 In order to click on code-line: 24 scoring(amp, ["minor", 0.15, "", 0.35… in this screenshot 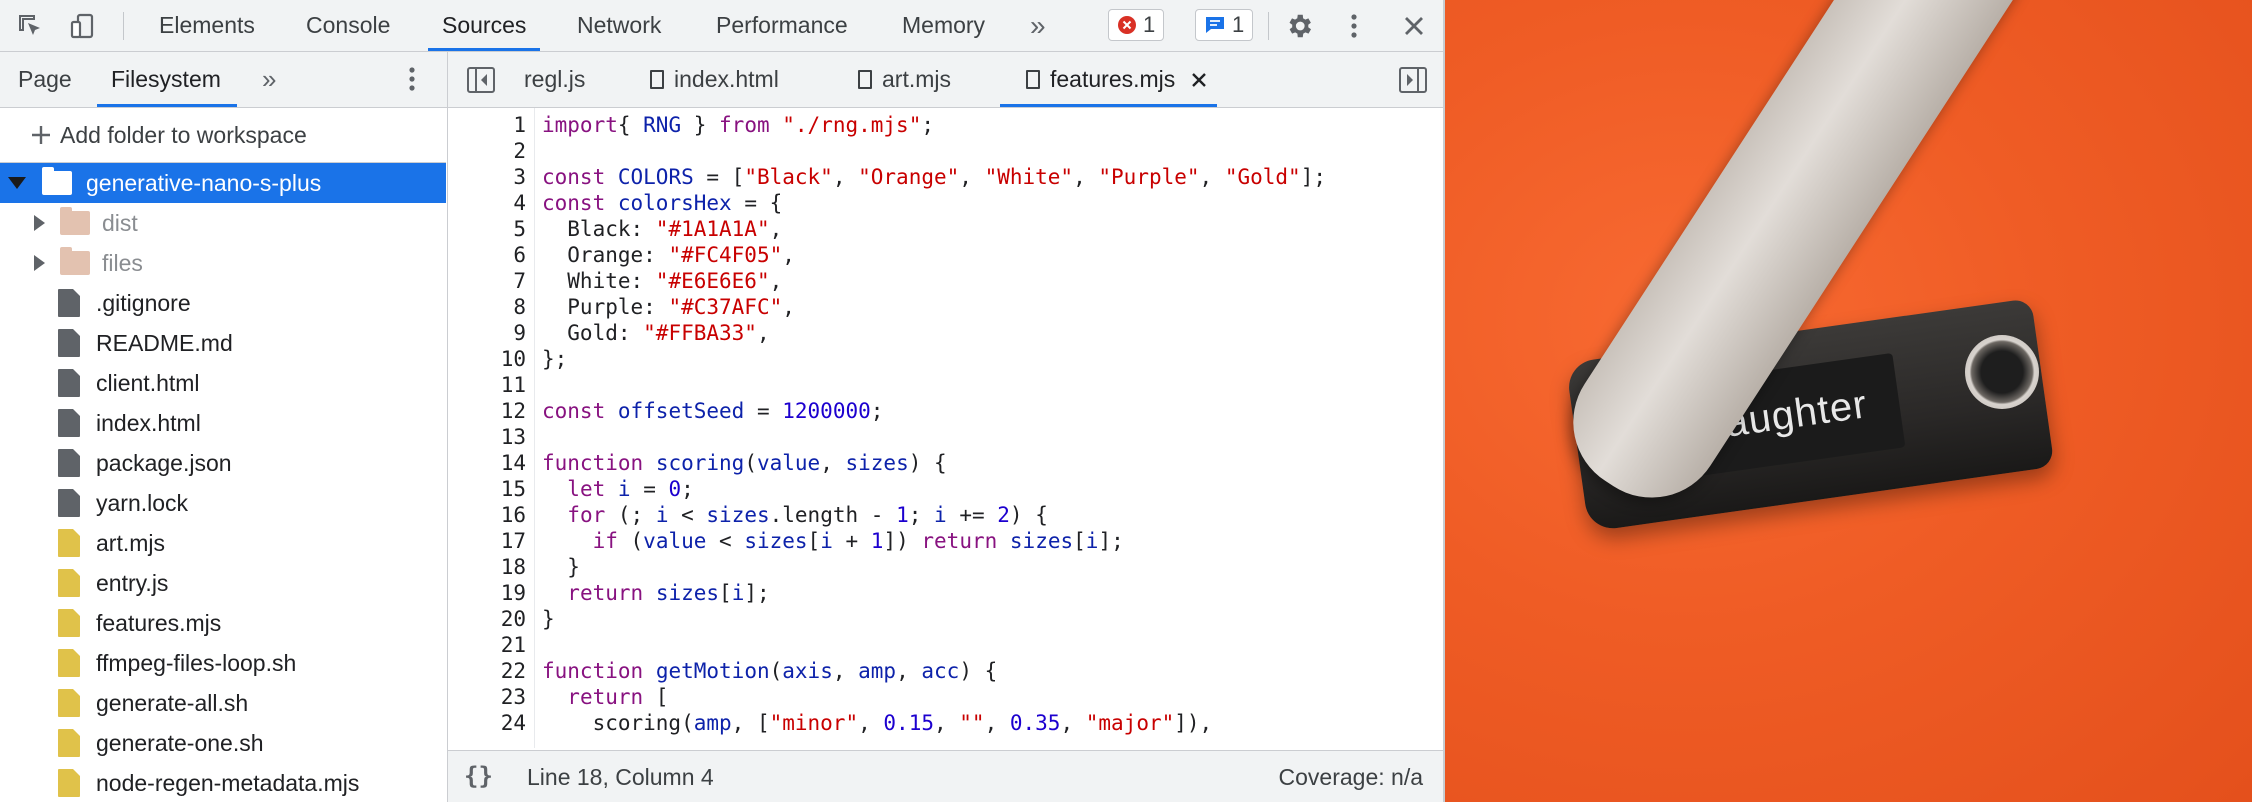, I will do `click(945, 723)`.